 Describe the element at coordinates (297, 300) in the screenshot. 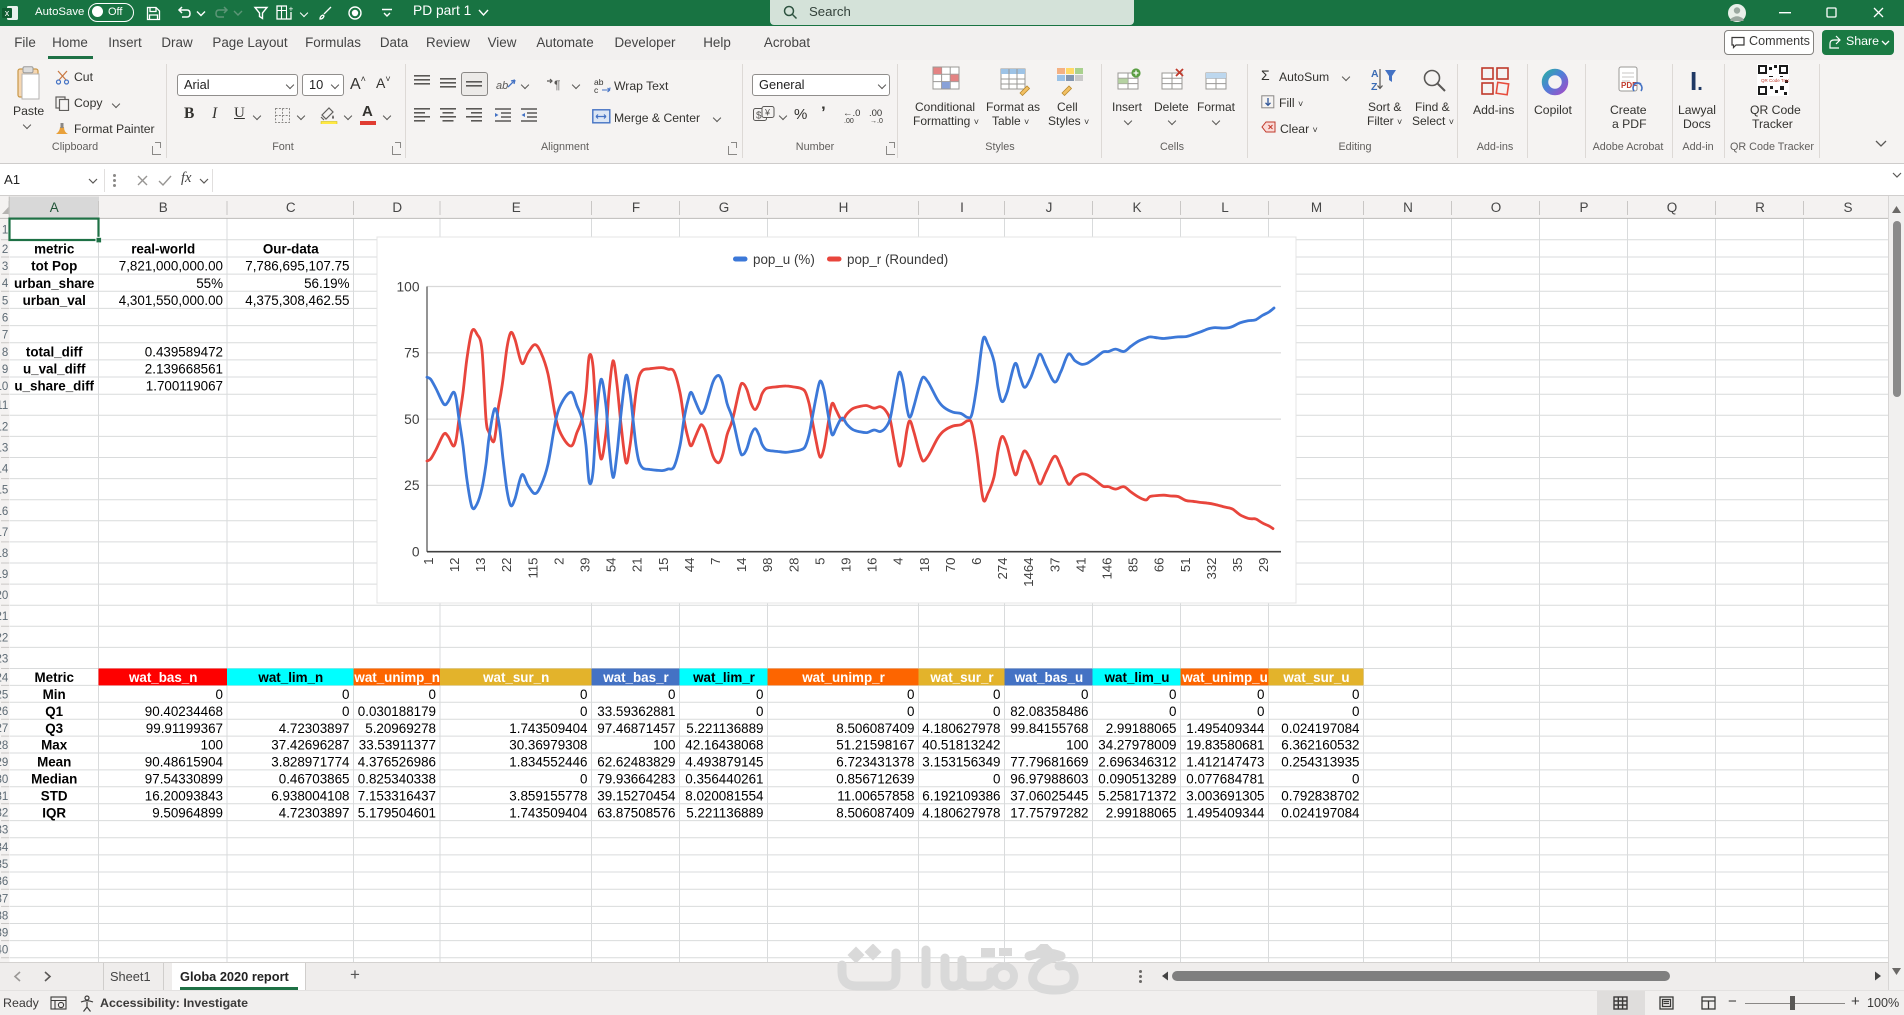

I see `svg-text: 4,375,308,462.55` at that location.